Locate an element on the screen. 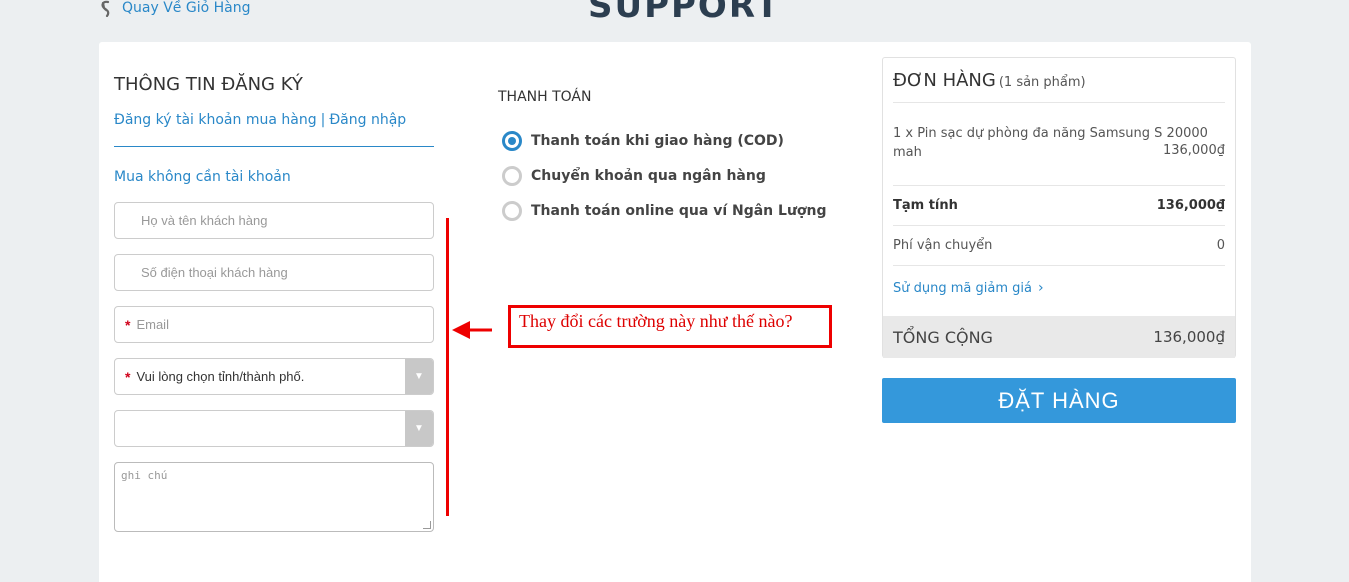 Image resolution: width=1349 pixels, height=582 pixels. annotation-callout: Thay đổi các trường này như thế nào? is located at coordinates (670, 326).